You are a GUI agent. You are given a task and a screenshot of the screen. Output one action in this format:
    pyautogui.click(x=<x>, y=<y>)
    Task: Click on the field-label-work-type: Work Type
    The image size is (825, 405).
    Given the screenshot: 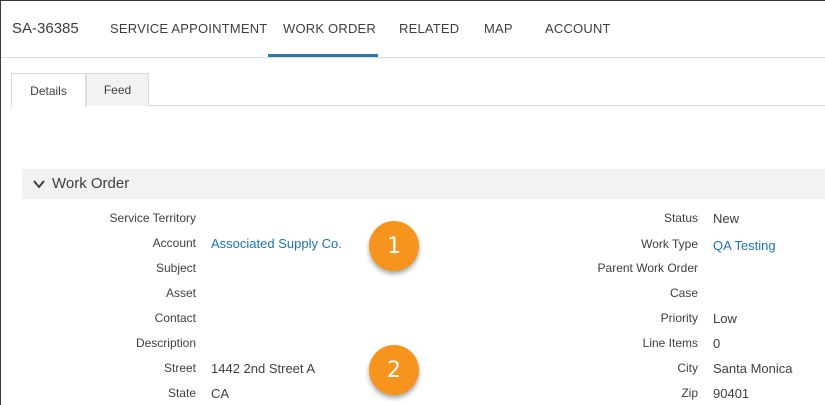 What is the action you would take?
    pyautogui.click(x=669, y=244)
    